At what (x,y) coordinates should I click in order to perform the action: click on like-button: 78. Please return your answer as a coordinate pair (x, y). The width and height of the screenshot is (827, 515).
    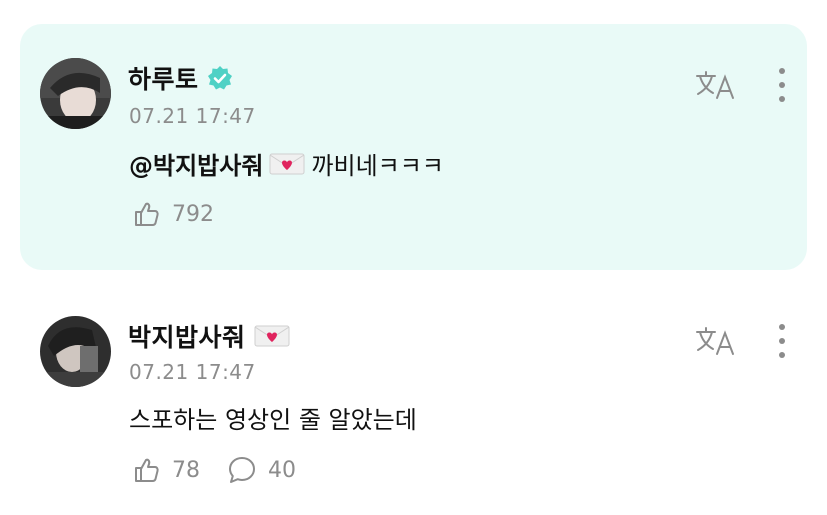
    Looking at the image, I should click on (165, 470).